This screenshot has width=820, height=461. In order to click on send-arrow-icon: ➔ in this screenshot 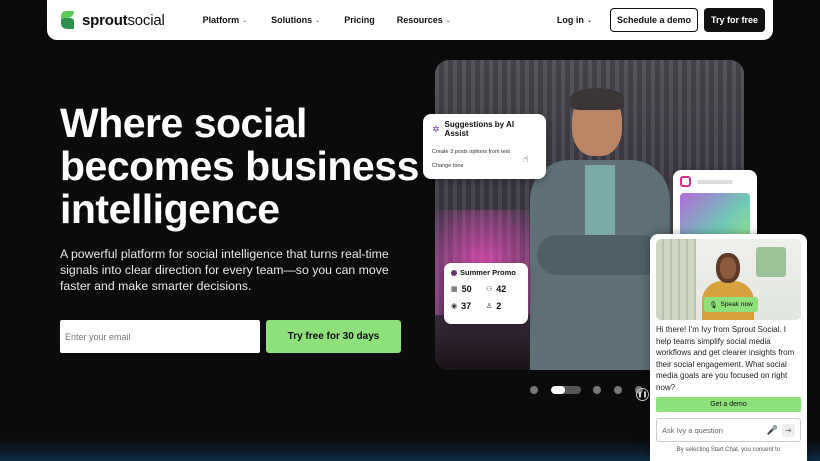, I will do `click(788, 430)`.